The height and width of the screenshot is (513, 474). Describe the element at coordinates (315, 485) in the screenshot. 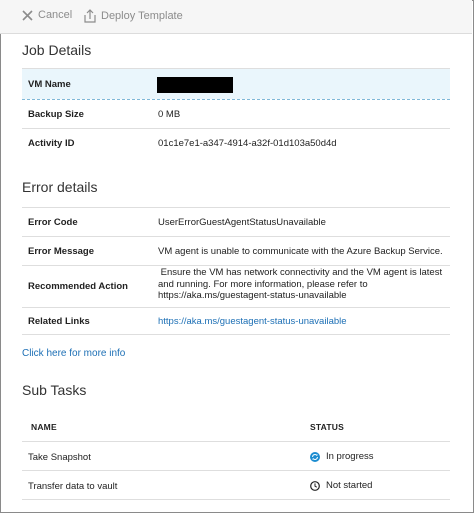

I see `clock-icon` at that location.